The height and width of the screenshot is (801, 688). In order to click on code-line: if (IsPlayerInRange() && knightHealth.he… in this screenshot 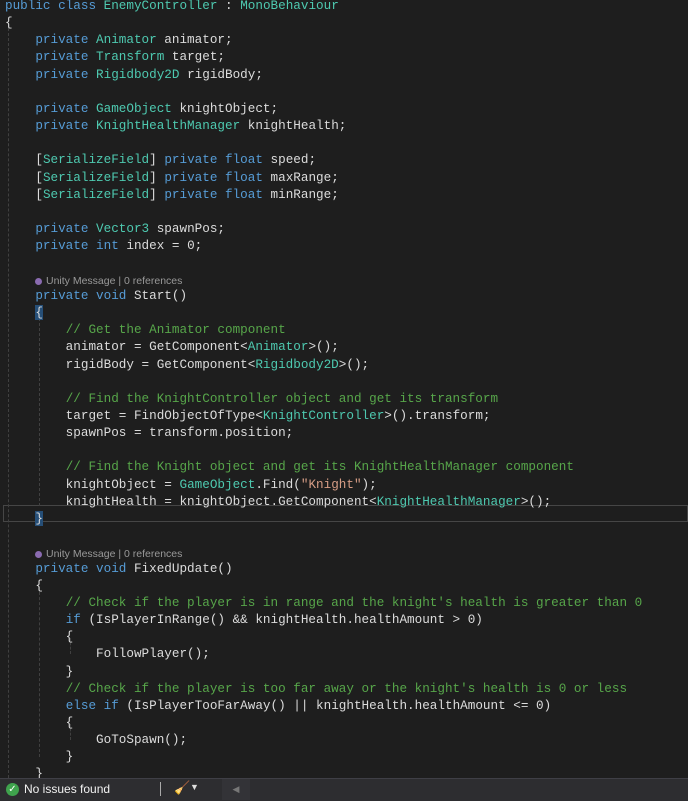, I will do `click(244, 619)`.